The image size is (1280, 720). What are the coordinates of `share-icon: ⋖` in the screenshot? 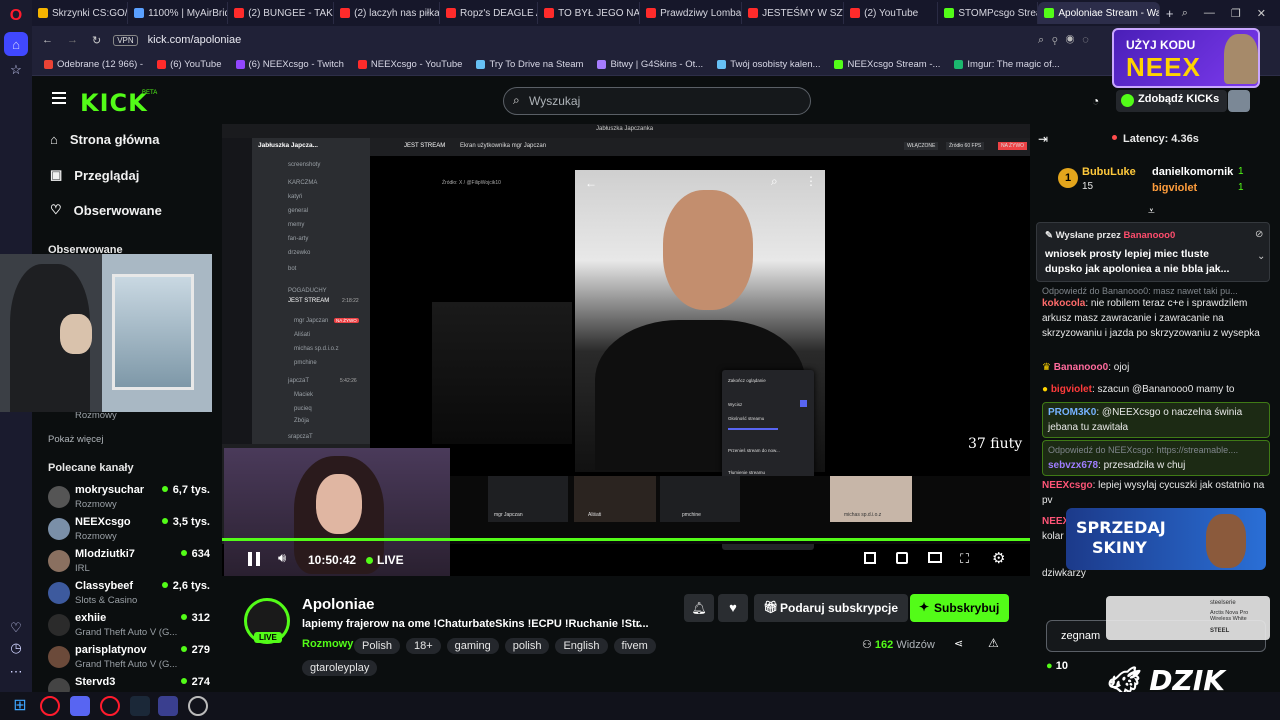 It's located at (958, 643).